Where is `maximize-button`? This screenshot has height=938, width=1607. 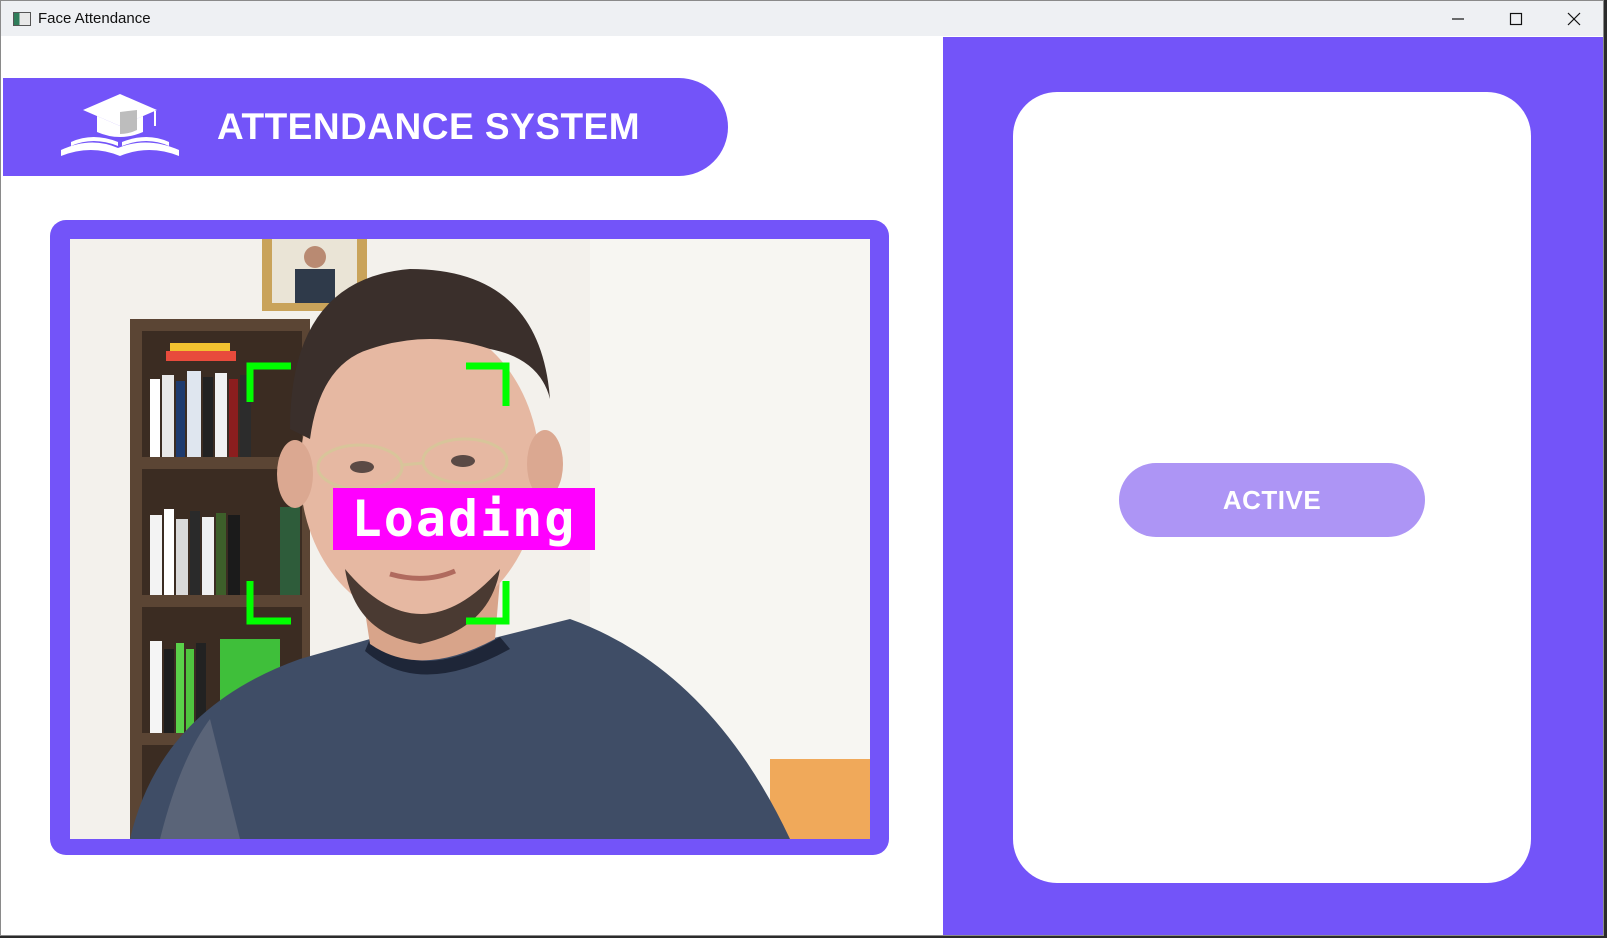
maximize-button is located at coordinates (1516, 18).